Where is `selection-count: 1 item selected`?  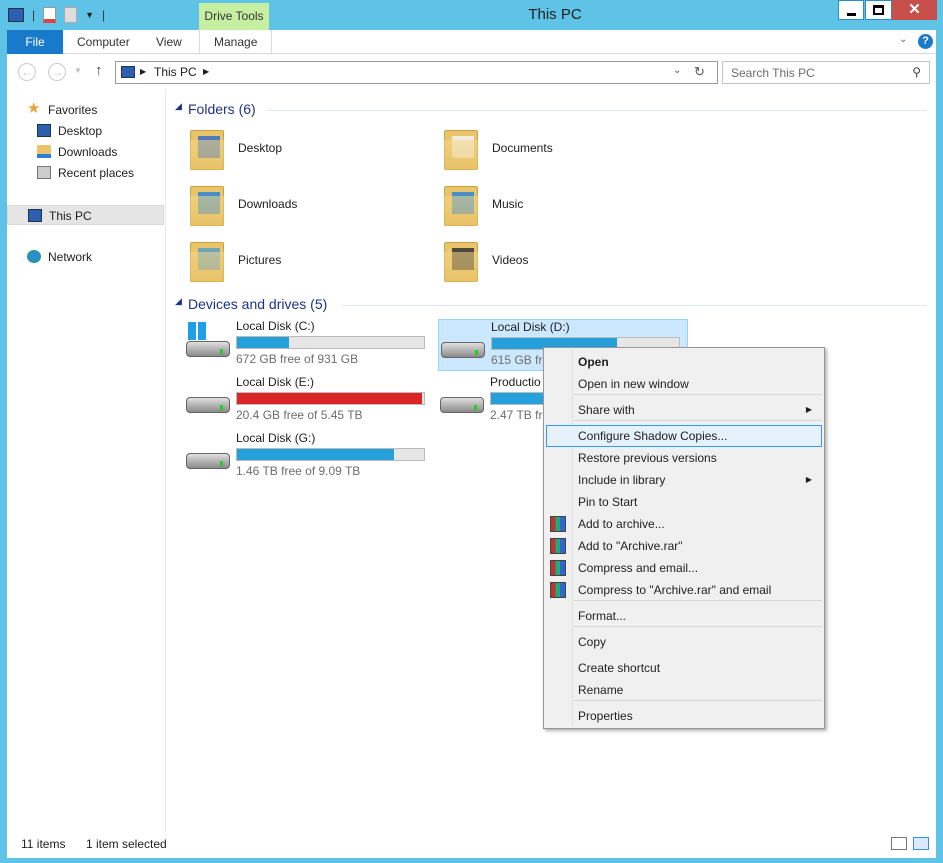
selection-count: 1 item selected is located at coordinates (126, 844).